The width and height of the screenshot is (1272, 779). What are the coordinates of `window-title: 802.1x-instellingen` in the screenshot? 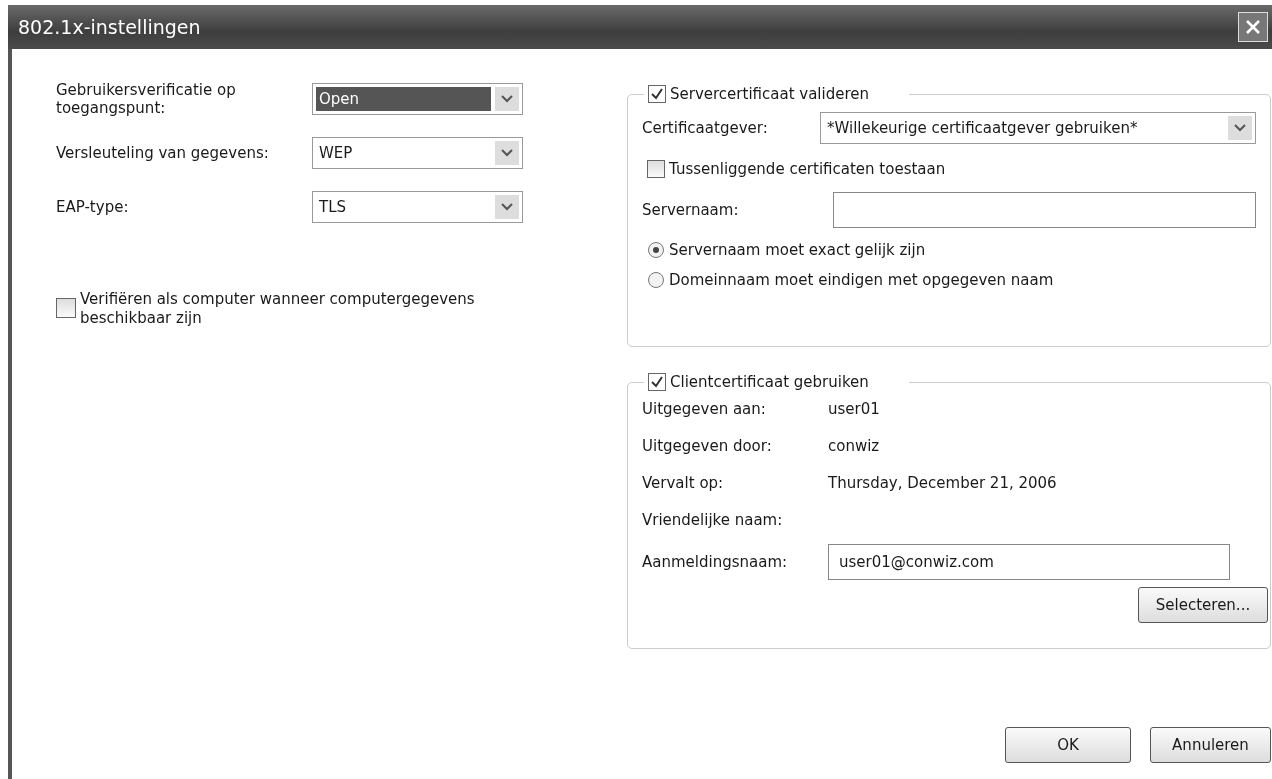 It's located at (109, 27).